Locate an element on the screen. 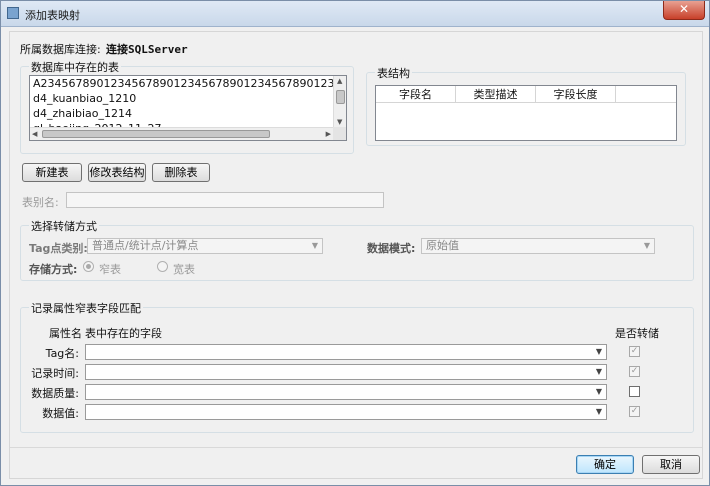  col-convert-header: 是否转储 is located at coordinates (637, 333).